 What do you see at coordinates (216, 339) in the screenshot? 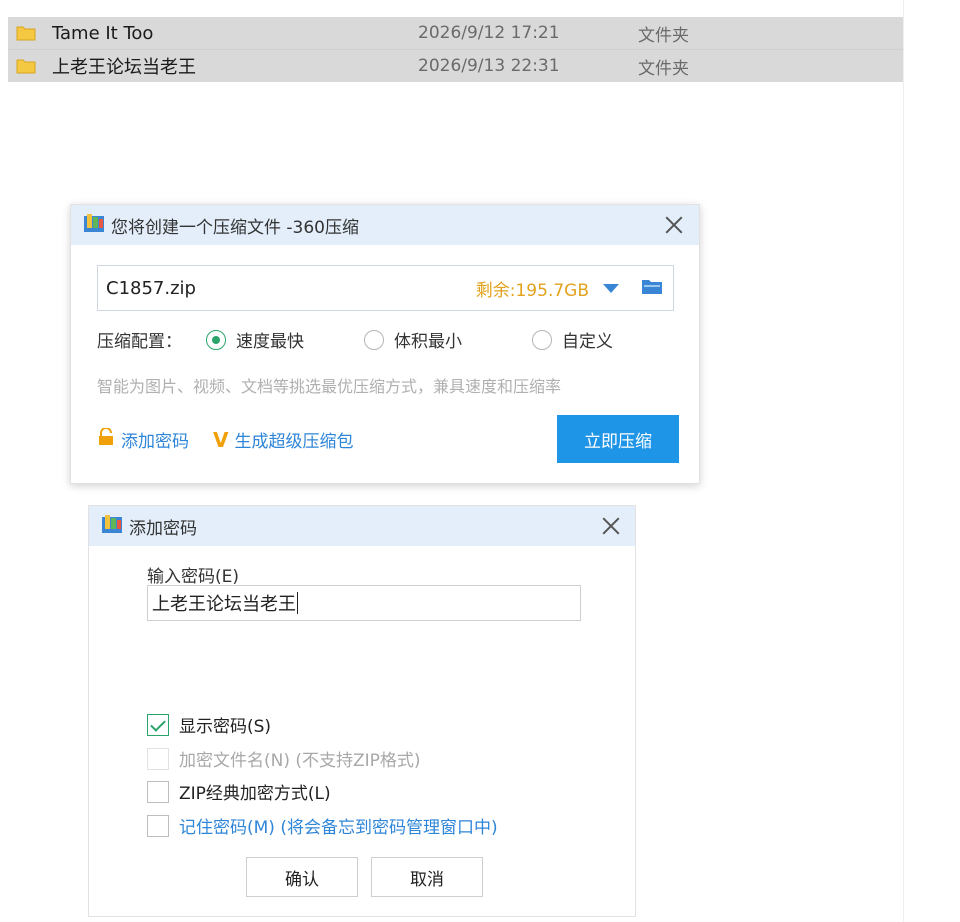
I see `radio-selected-icon` at bounding box center [216, 339].